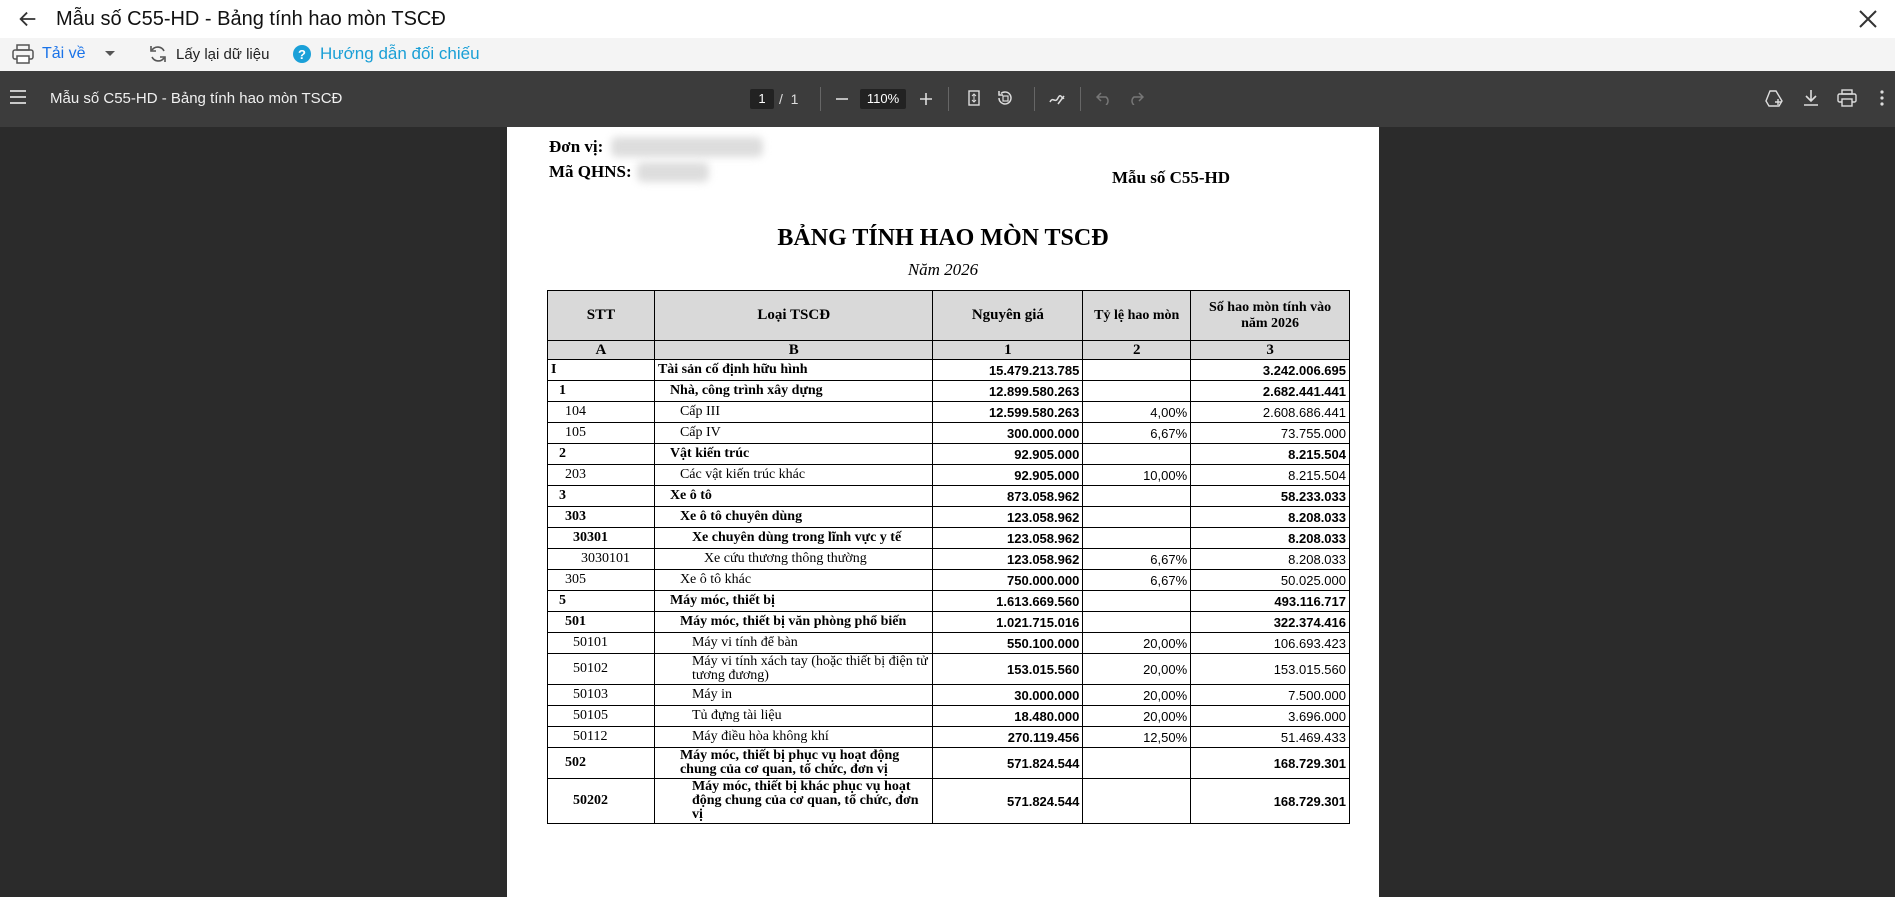 Image resolution: width=1895 pixels, height=897 pixels. Describe the element at coordinates (1270, 370) in the screenshot. I see `depreciation-cell: 3.242.006.695` at that location.